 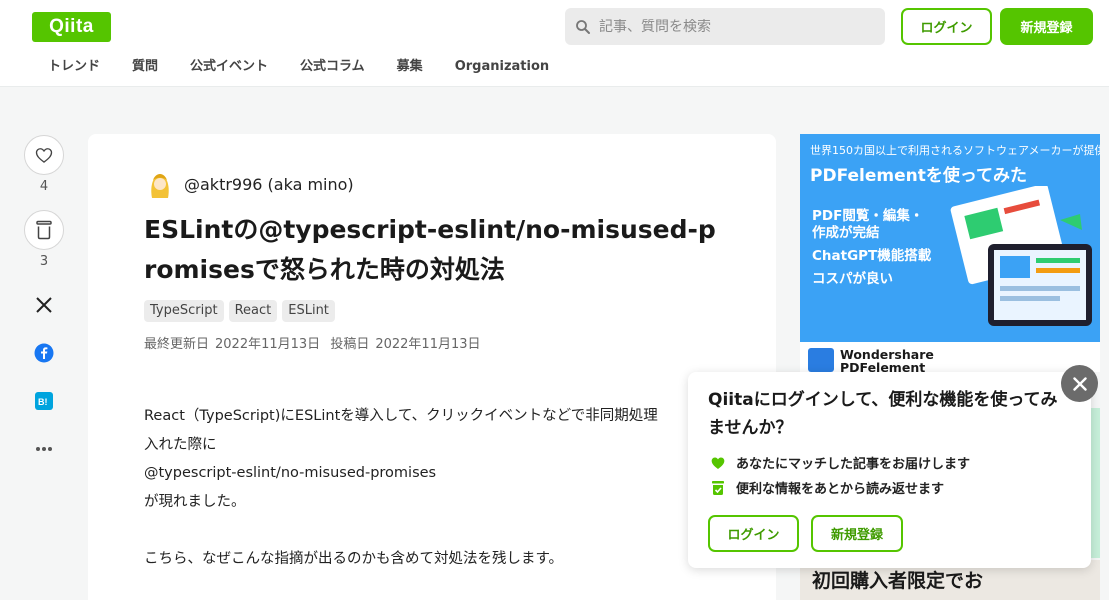 I want to click on search-input, so click(x=734, y=26).